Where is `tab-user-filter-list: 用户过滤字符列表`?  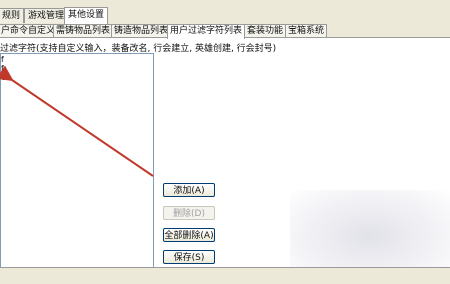
tab-user-filter-list: 用户过滤字符列表 is located at coordinates (206, 31).